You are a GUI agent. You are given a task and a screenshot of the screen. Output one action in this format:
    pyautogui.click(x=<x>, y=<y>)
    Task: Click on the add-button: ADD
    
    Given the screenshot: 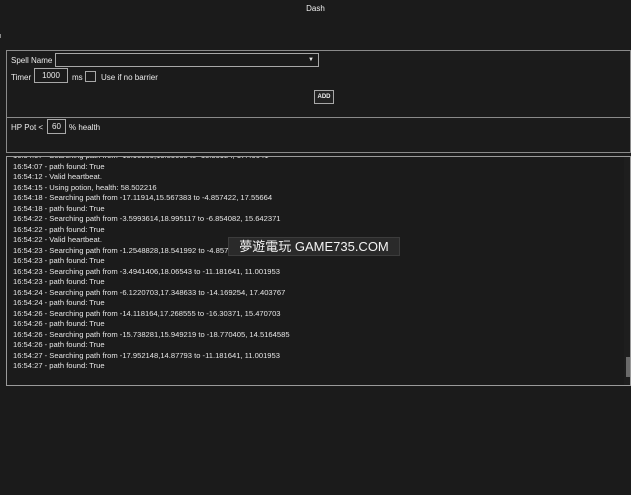 What is the action you would take?
    pyautogui.click(x=324, y=97)
    